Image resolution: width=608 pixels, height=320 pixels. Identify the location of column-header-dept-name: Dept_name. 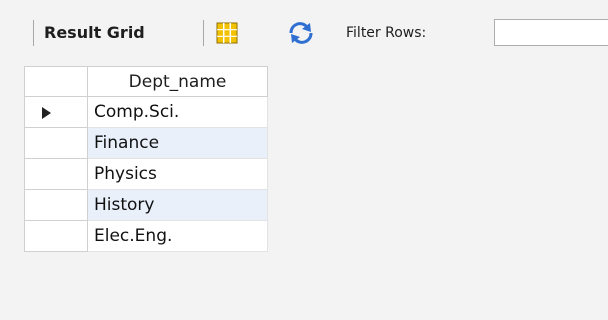
(178, 81).